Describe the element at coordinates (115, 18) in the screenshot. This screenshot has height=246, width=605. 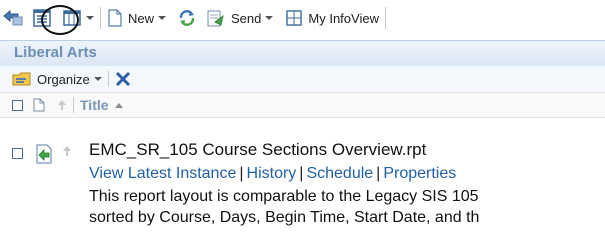
I see `new-document-icon` at that location.